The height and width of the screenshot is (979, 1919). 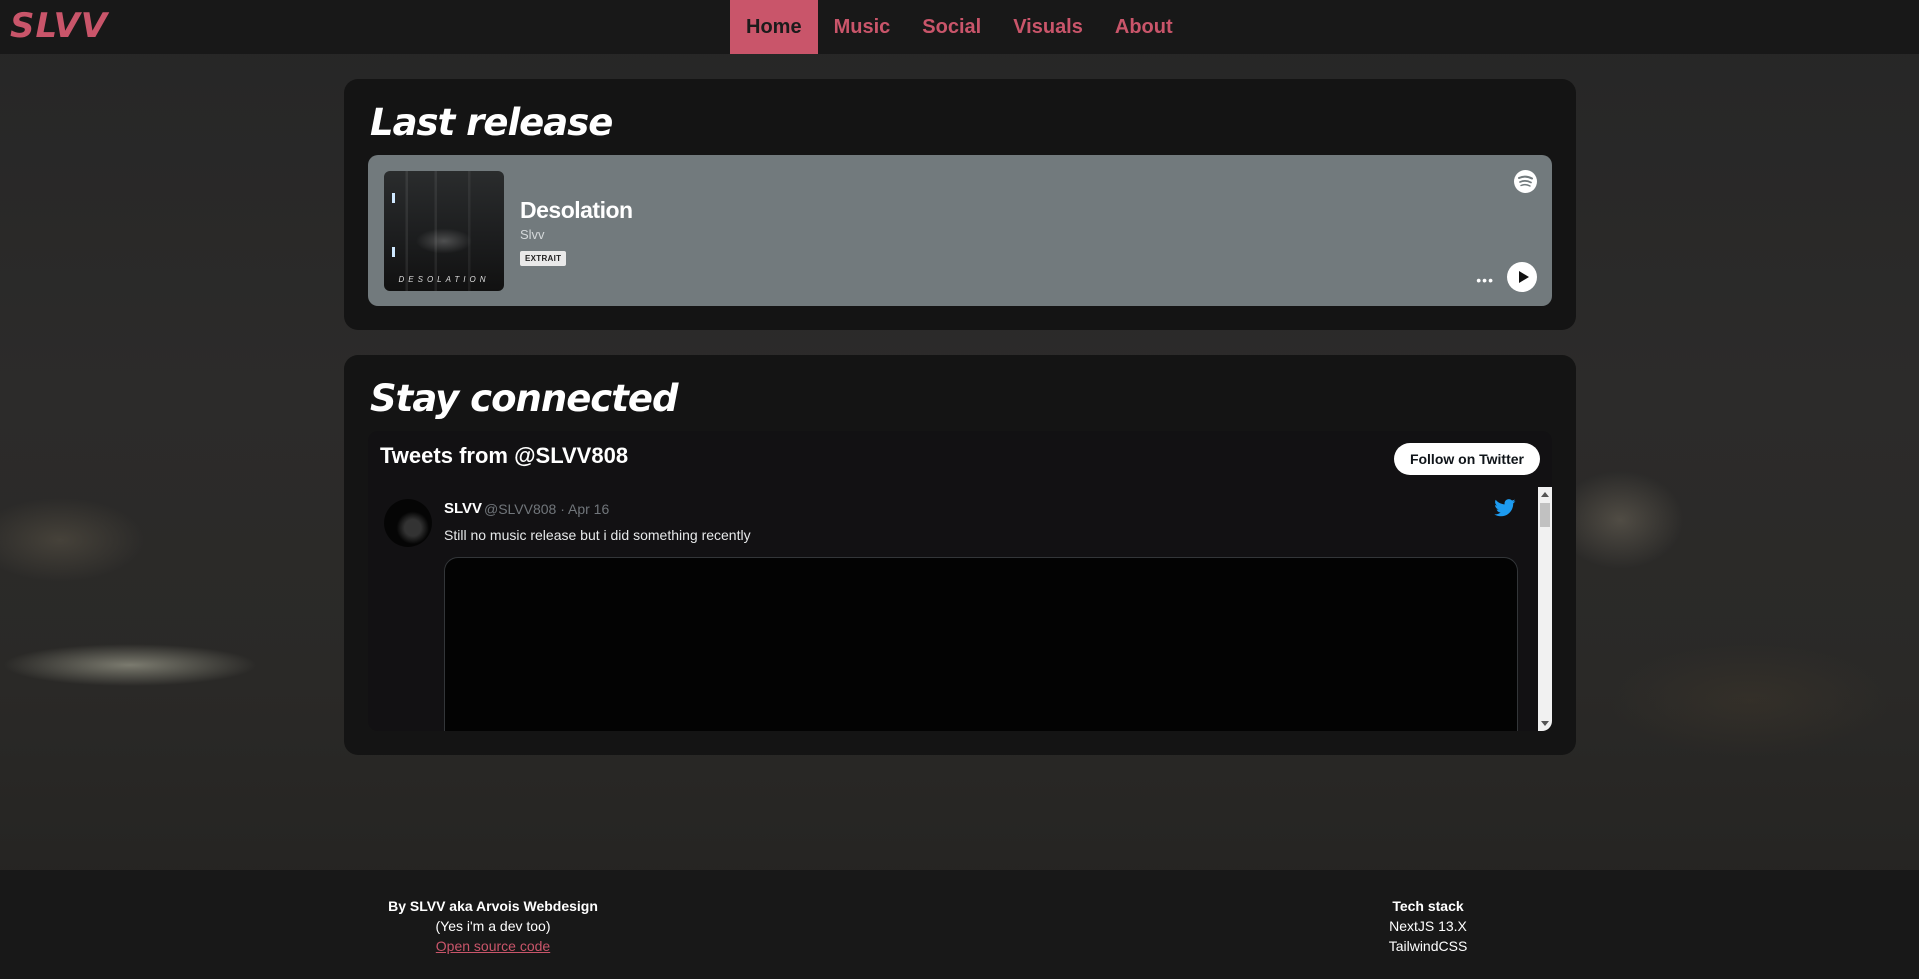 I want to click on track-artist: Slvv, so click(x=532, y=234).